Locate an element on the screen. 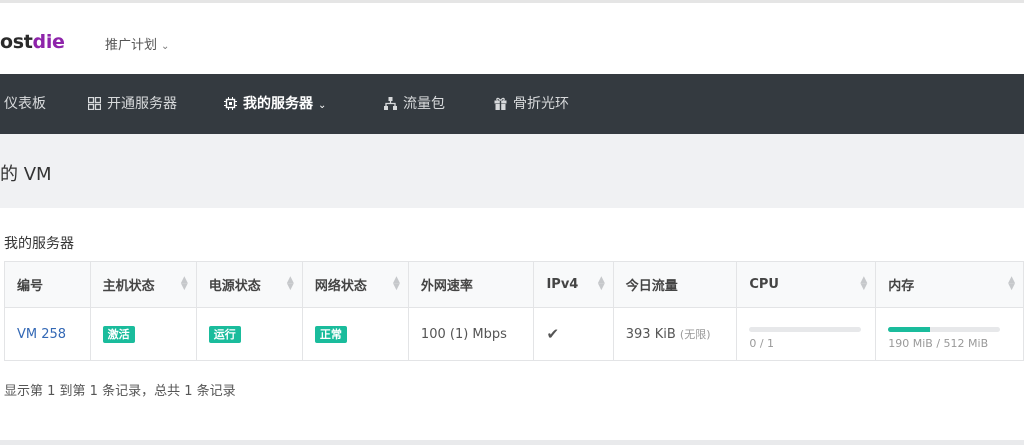 The height and width of the screenshot is (445, 1024). main-nav: 仪表板 开通服务器 我的服务器 ⌄ 流量包 骨折光环 is located at coordinates (512, 104).